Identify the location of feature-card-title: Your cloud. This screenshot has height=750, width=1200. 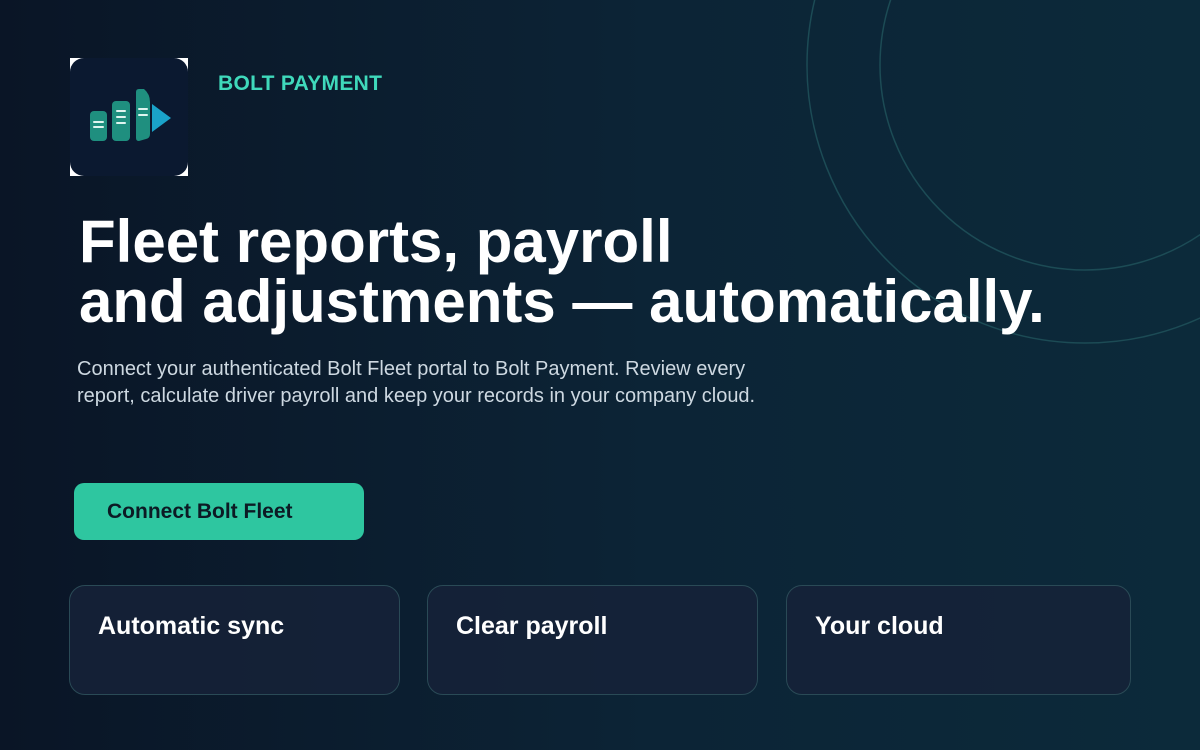
(879, 626).